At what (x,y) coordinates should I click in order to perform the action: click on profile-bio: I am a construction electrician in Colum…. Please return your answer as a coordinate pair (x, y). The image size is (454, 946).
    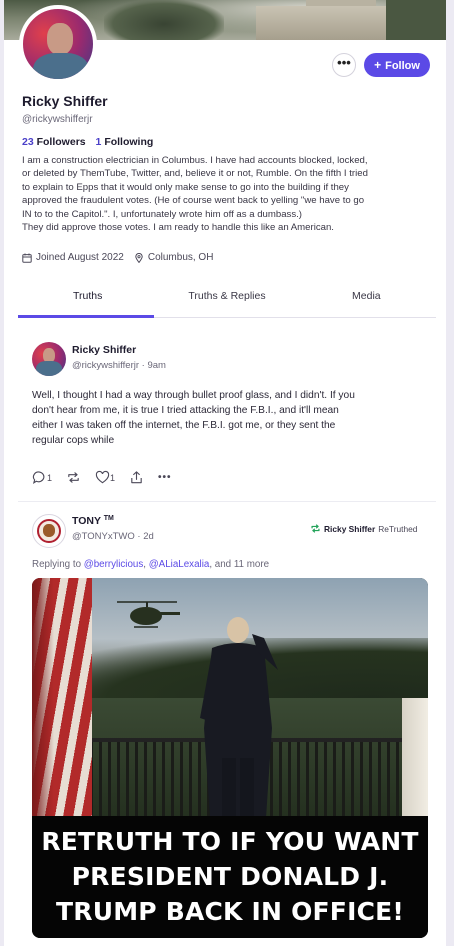
    Looking at the image, I should click on (227, 194).